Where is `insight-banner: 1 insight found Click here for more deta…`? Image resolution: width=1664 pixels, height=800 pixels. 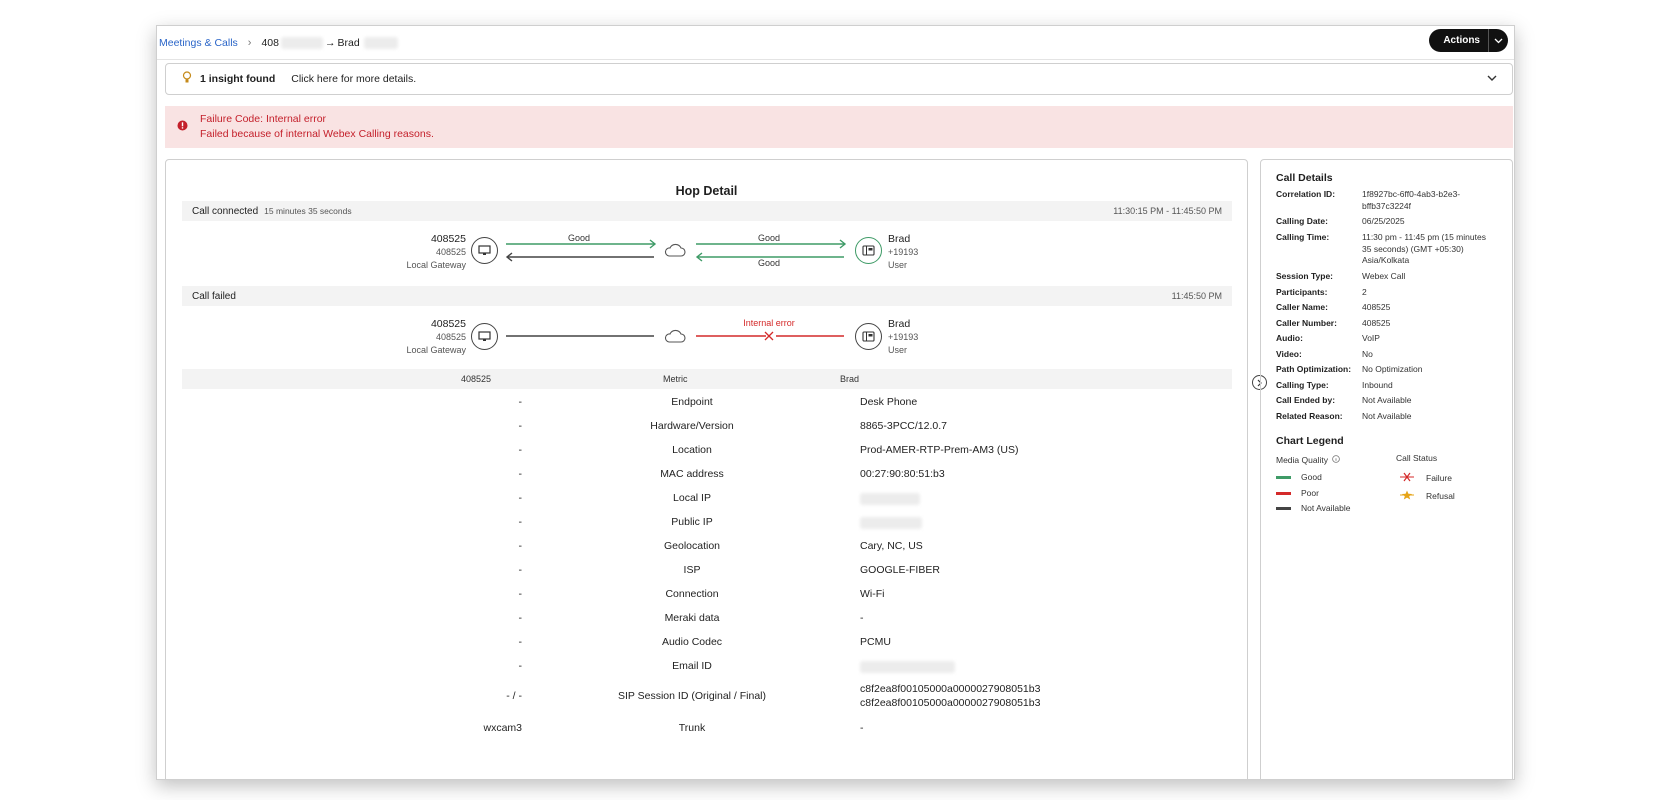
insight-banner: 1 insight found Click here for more deta… is located at coordinates (839, 79).